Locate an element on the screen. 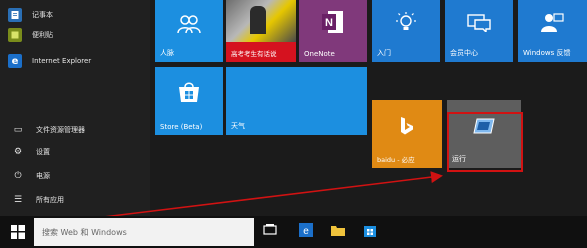  store-taskbar-icon is located at coordinates (370, 230).